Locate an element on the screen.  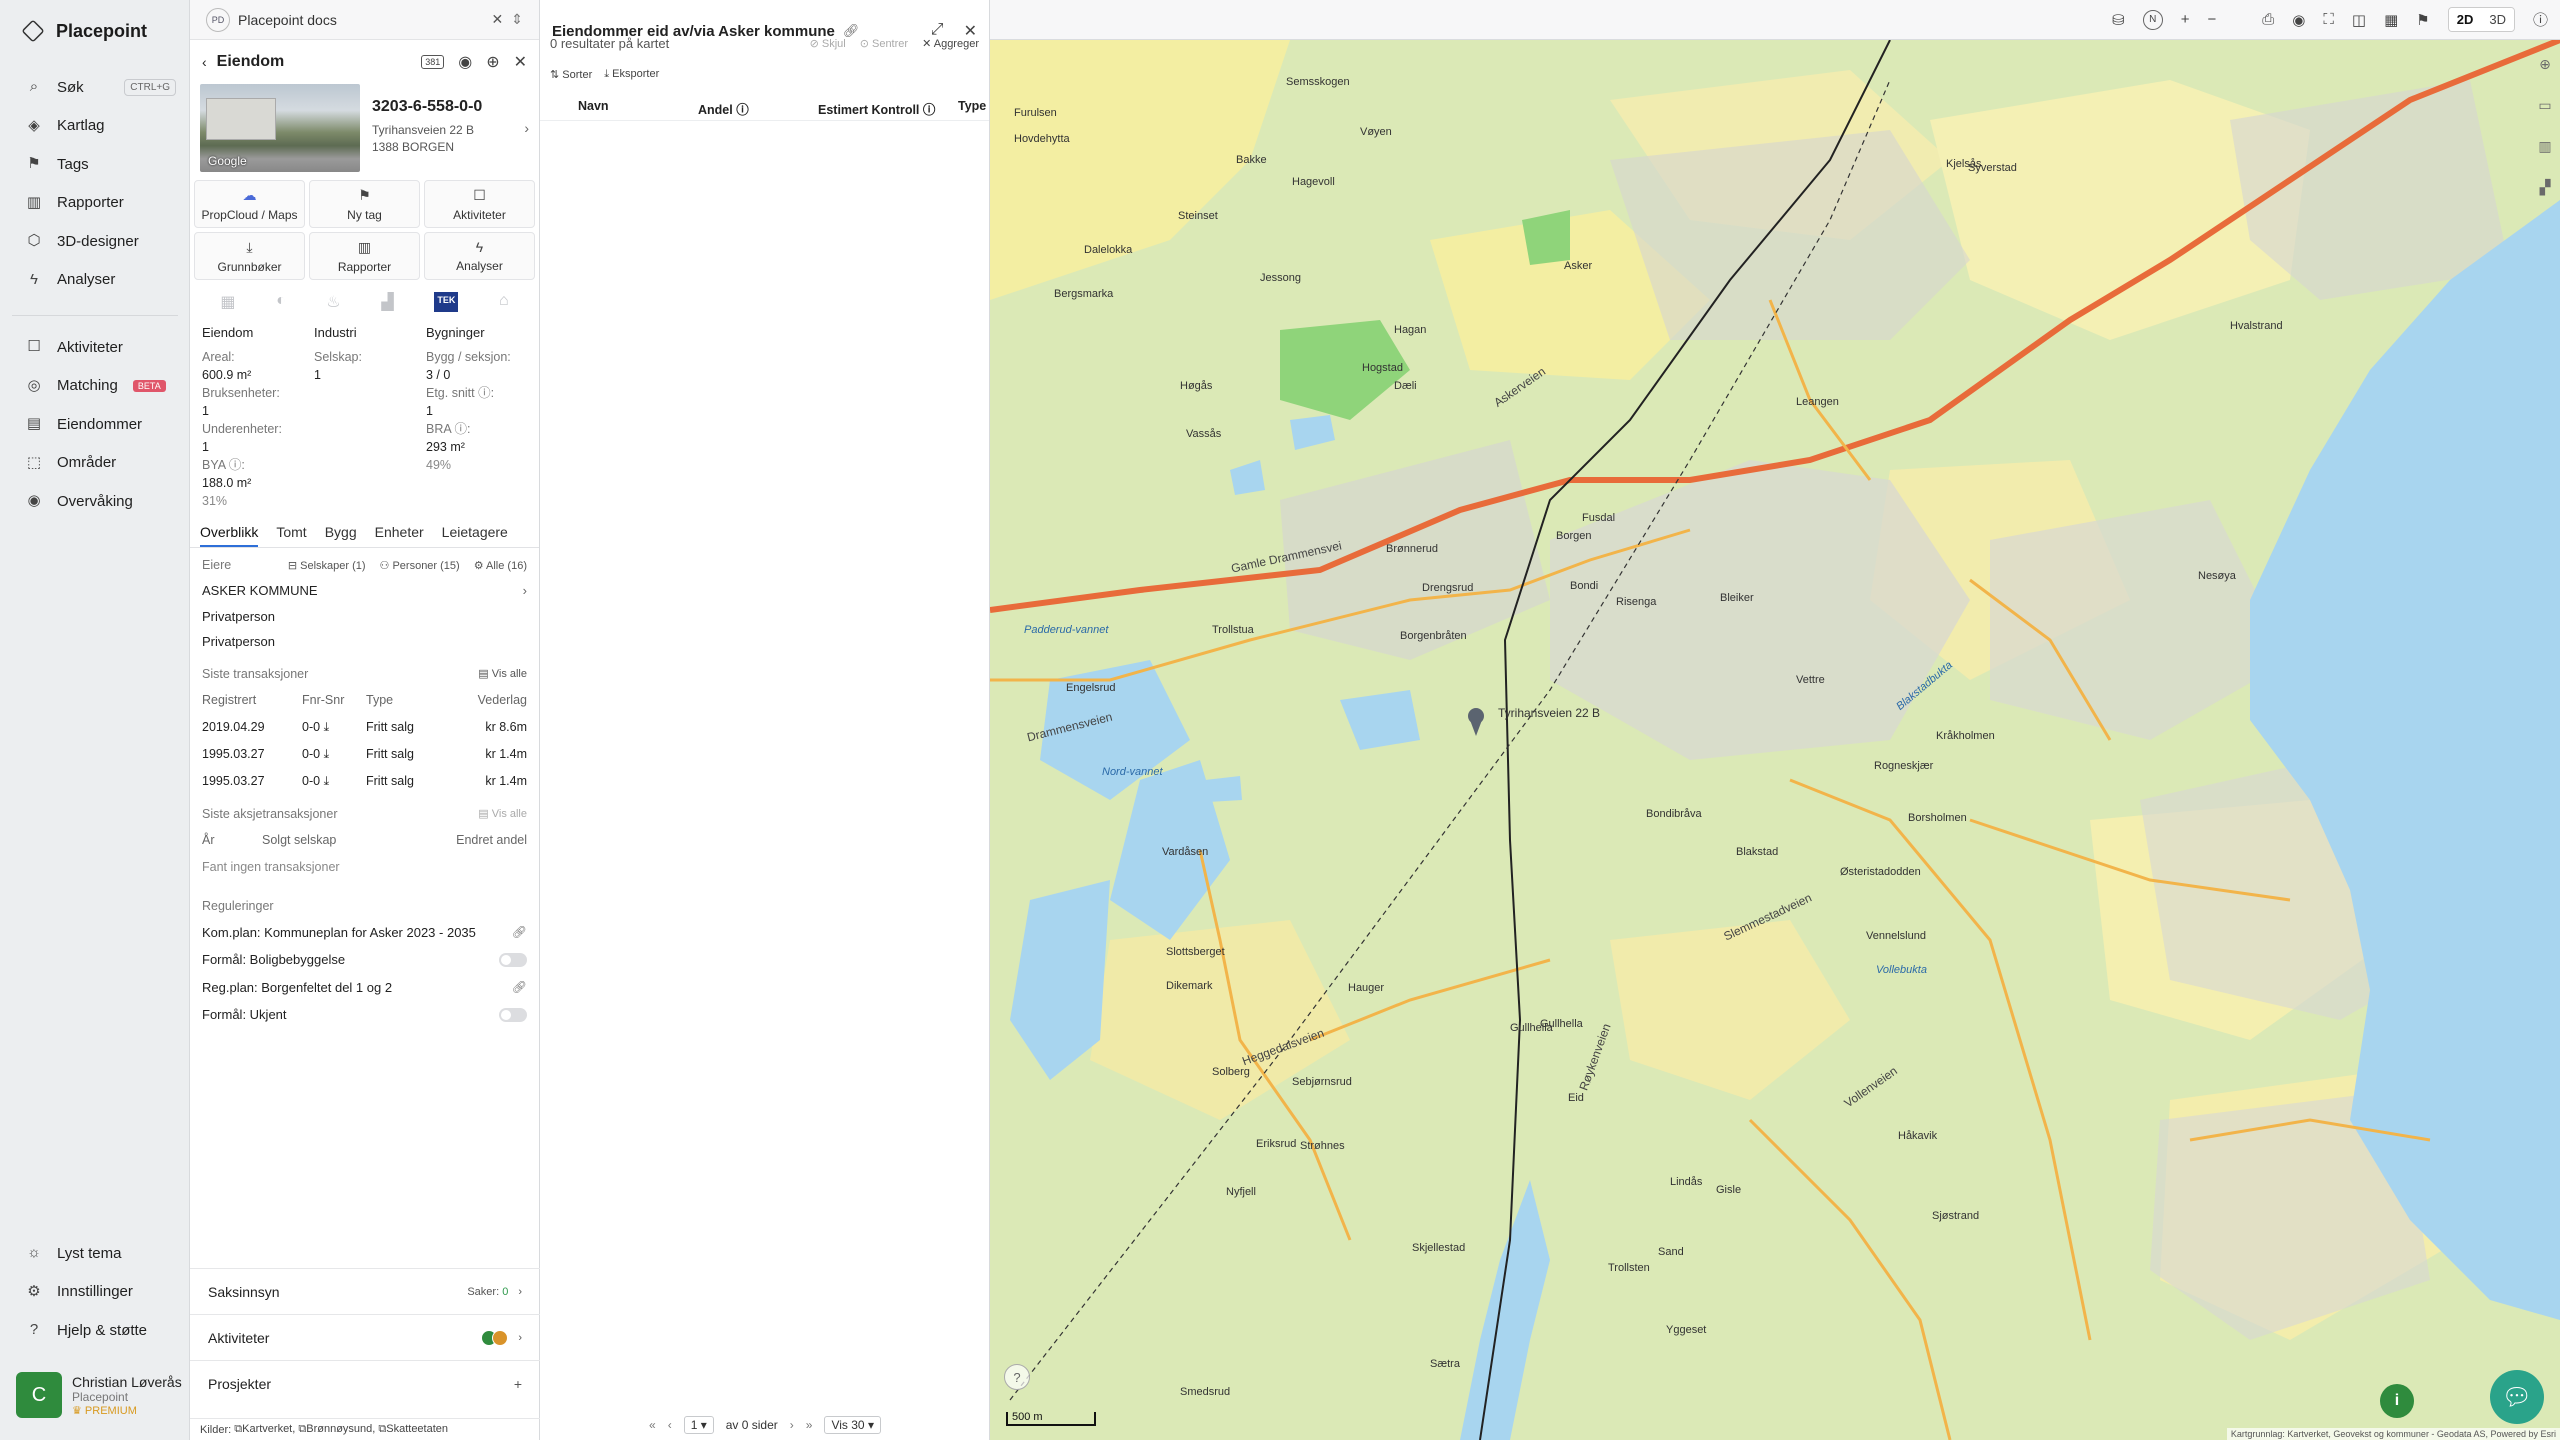
page-select: 1 ▾ is located at coordinates (698, 1425).